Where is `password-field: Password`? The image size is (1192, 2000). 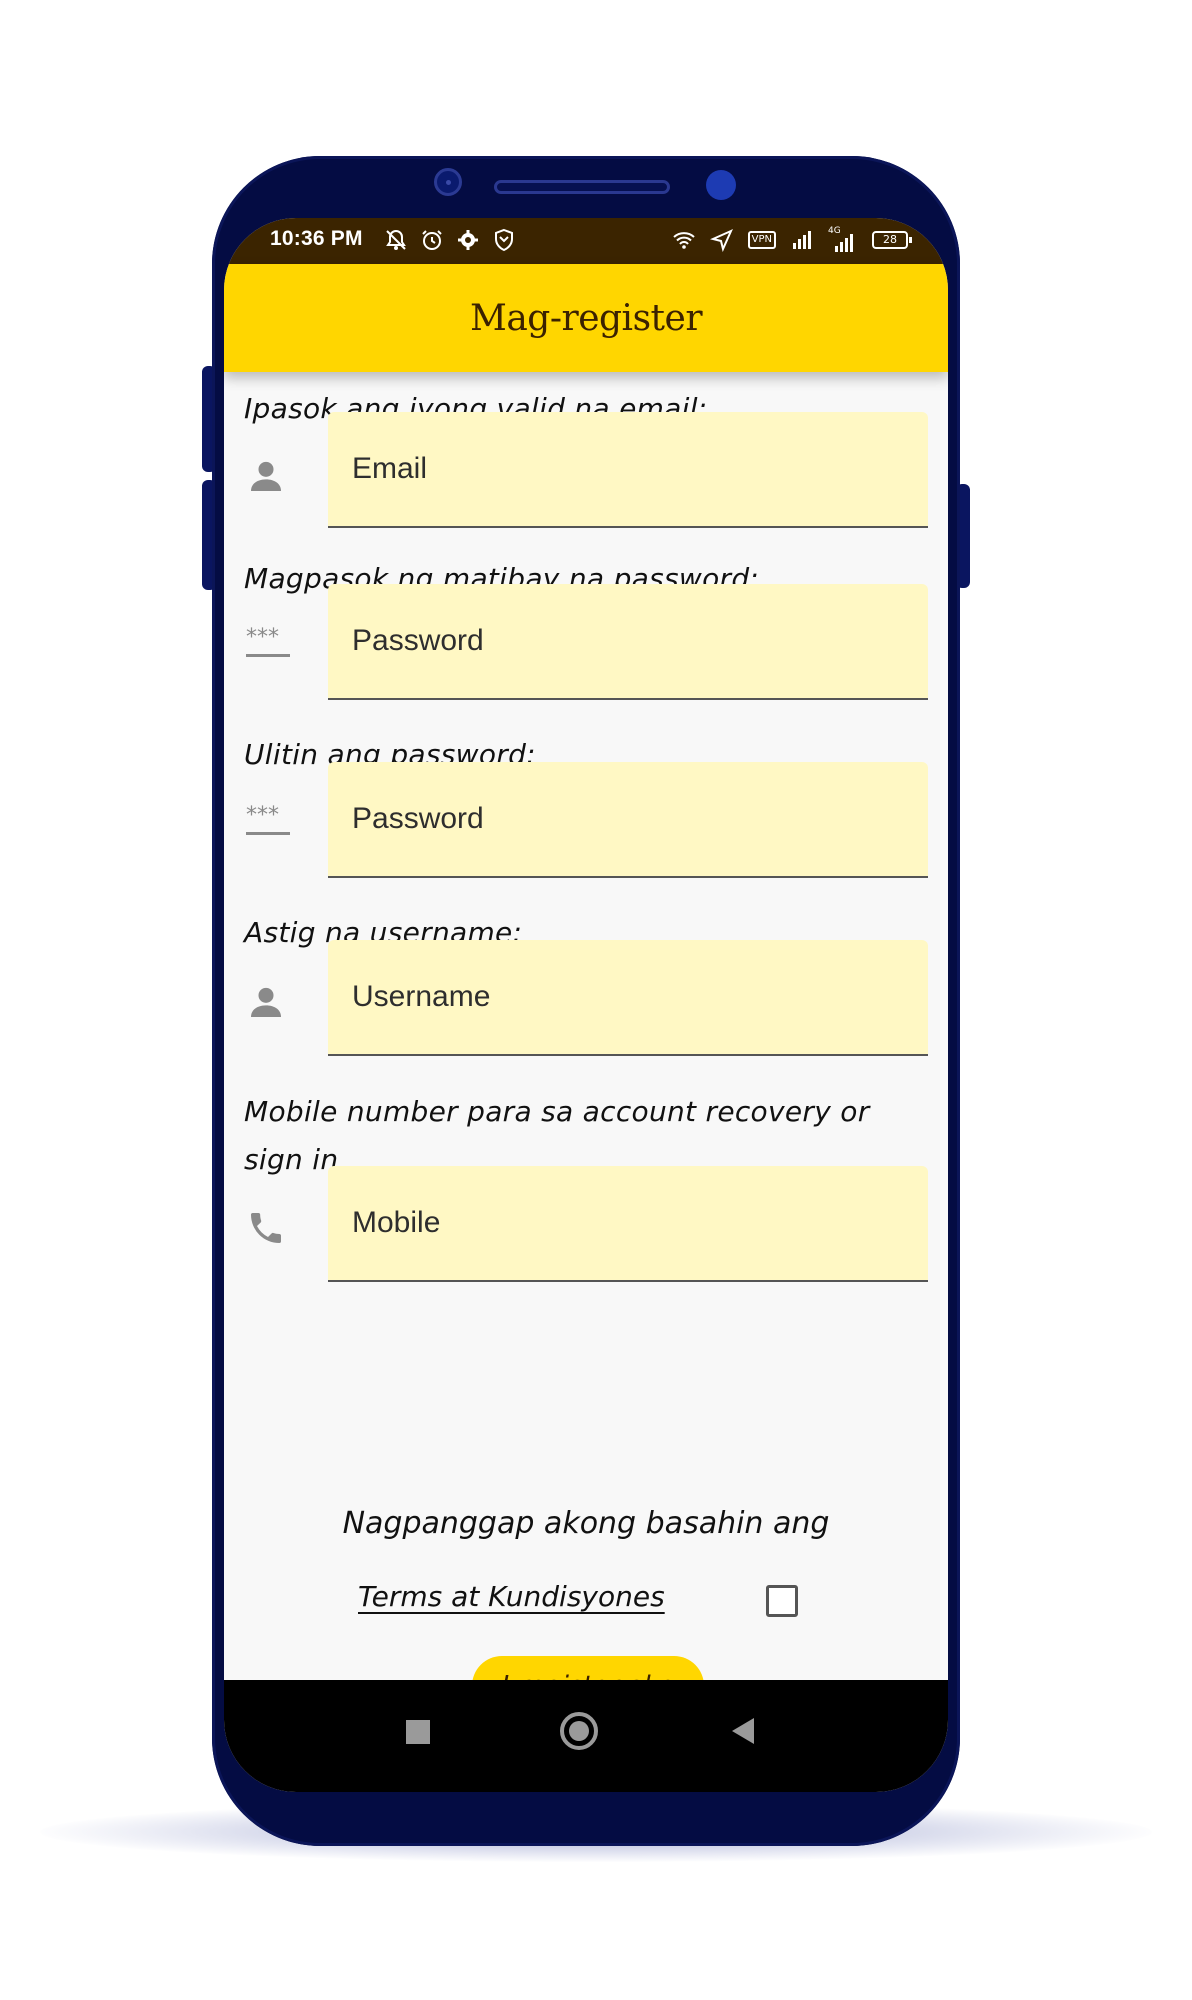 password-field: Password is located at coordinates (628, 642).